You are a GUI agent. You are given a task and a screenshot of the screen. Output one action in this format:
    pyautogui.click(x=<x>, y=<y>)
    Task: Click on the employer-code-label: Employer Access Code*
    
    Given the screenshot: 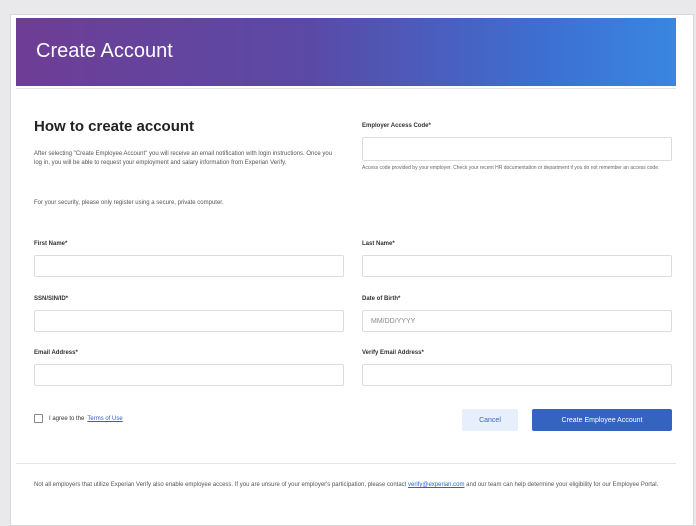 What is the action you would take?
    pyautogui.click(x=396, y=126)
    